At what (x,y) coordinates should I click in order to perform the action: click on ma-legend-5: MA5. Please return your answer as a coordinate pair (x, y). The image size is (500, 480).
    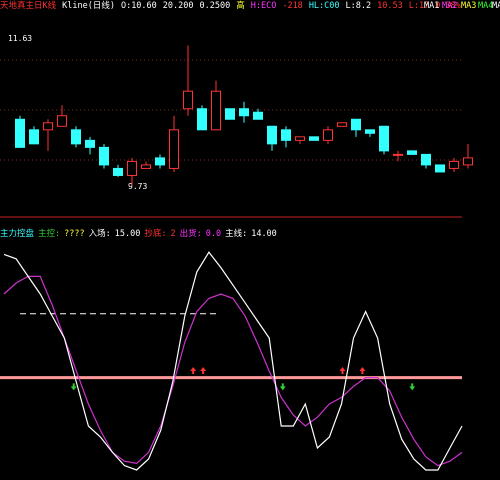
    Looking at the image, I should click on (496, 6).